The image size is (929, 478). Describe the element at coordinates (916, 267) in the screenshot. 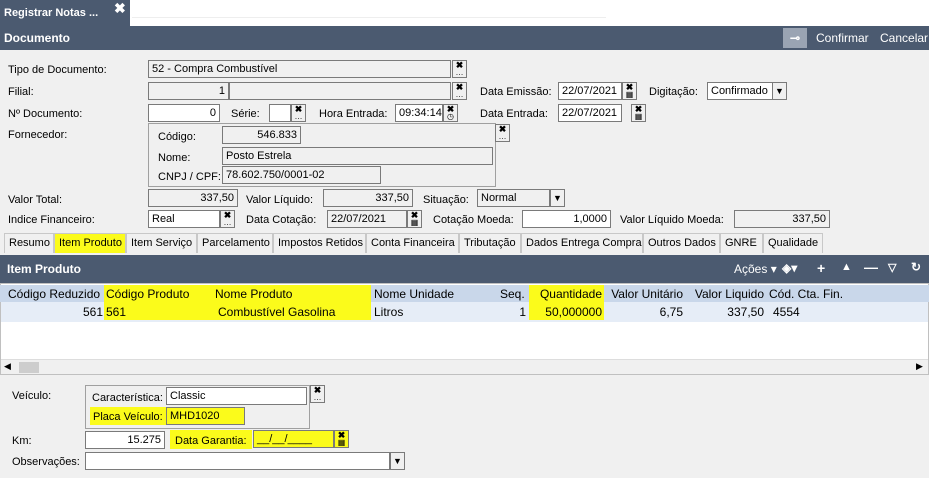

I see `refresh-icon: ↻` at that location.